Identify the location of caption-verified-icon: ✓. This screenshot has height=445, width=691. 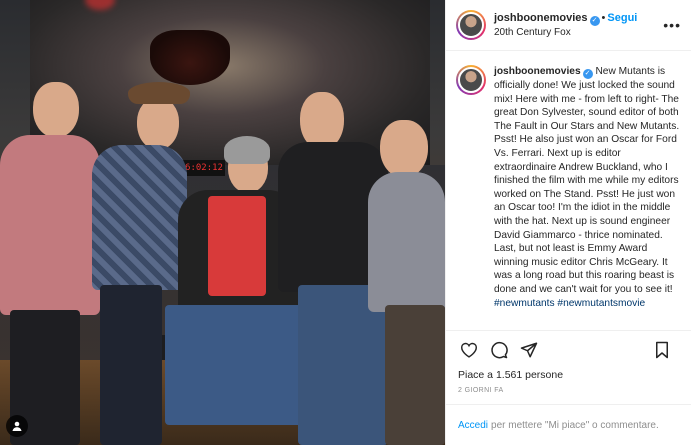
(587, 74).